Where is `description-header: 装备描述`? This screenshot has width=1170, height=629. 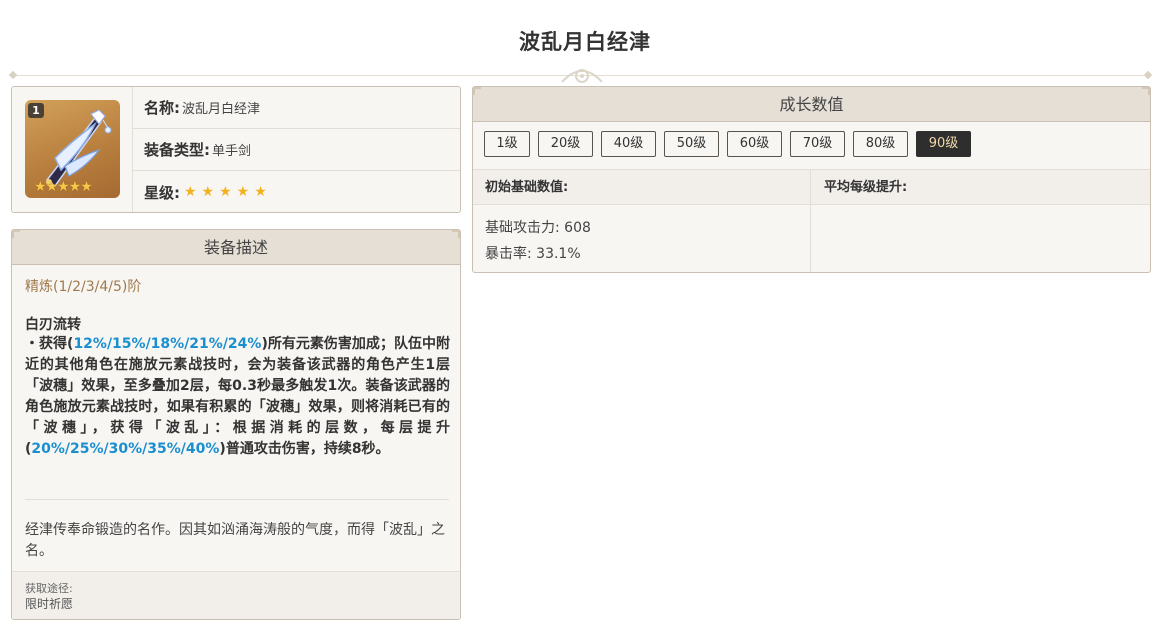 description-header: 装备描述 is located at coordinates (236, 247).